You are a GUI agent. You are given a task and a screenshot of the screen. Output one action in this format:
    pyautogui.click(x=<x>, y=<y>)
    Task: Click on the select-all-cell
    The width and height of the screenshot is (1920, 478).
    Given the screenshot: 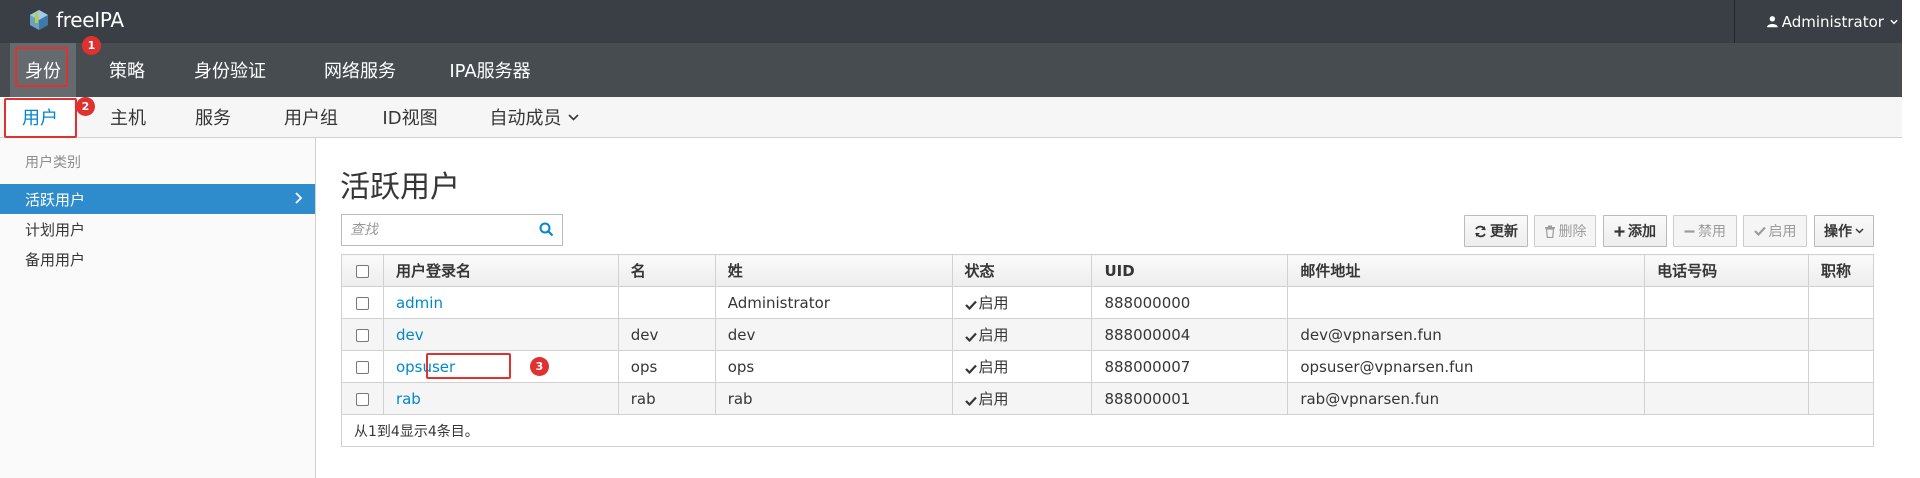 What is the action you would take?
    pyautogui.click(x=362, y=270)
    